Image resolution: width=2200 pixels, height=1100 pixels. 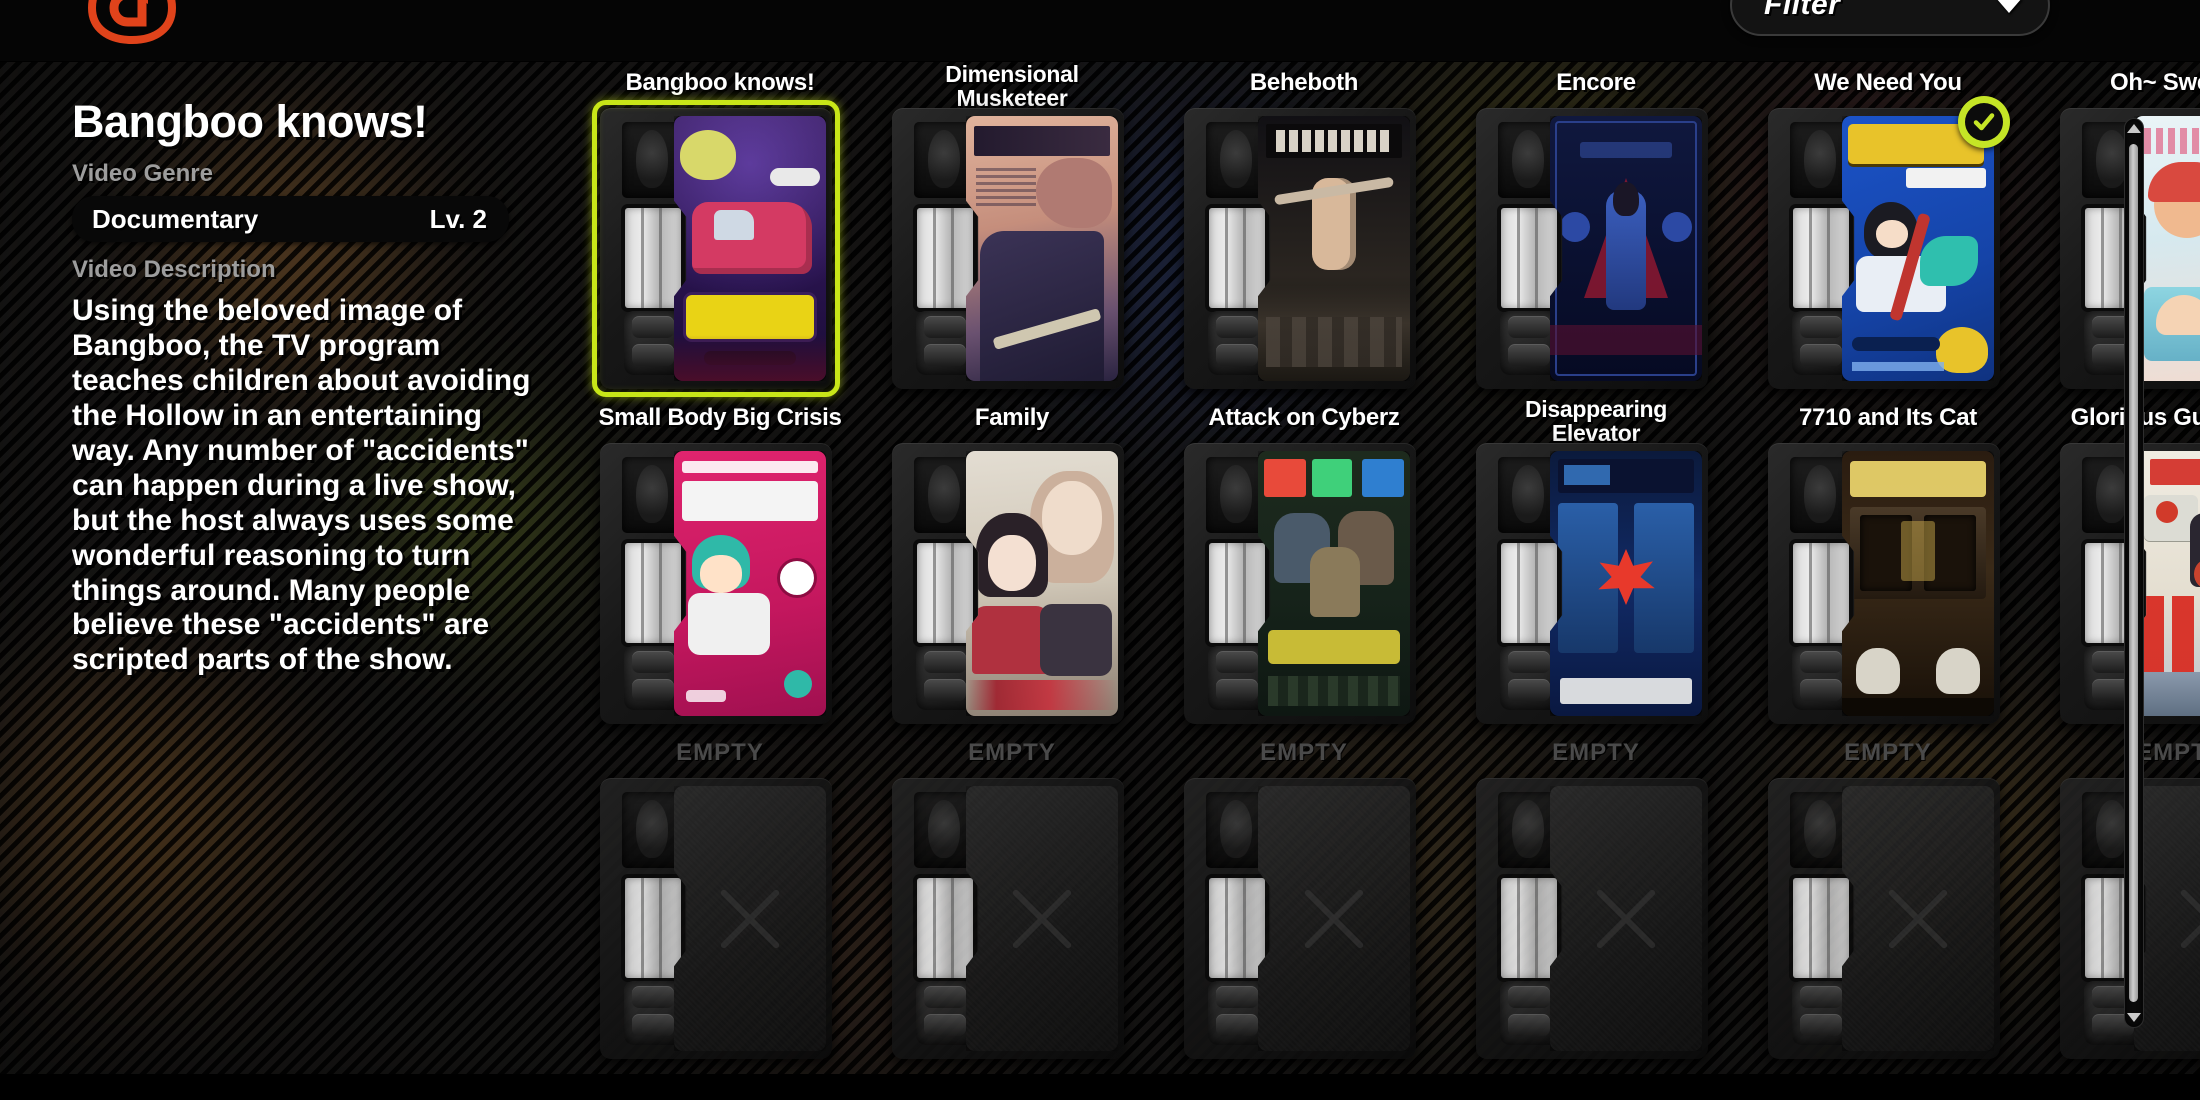 I want to click on video-card: Beheboth, so click(x=1304, y=237).